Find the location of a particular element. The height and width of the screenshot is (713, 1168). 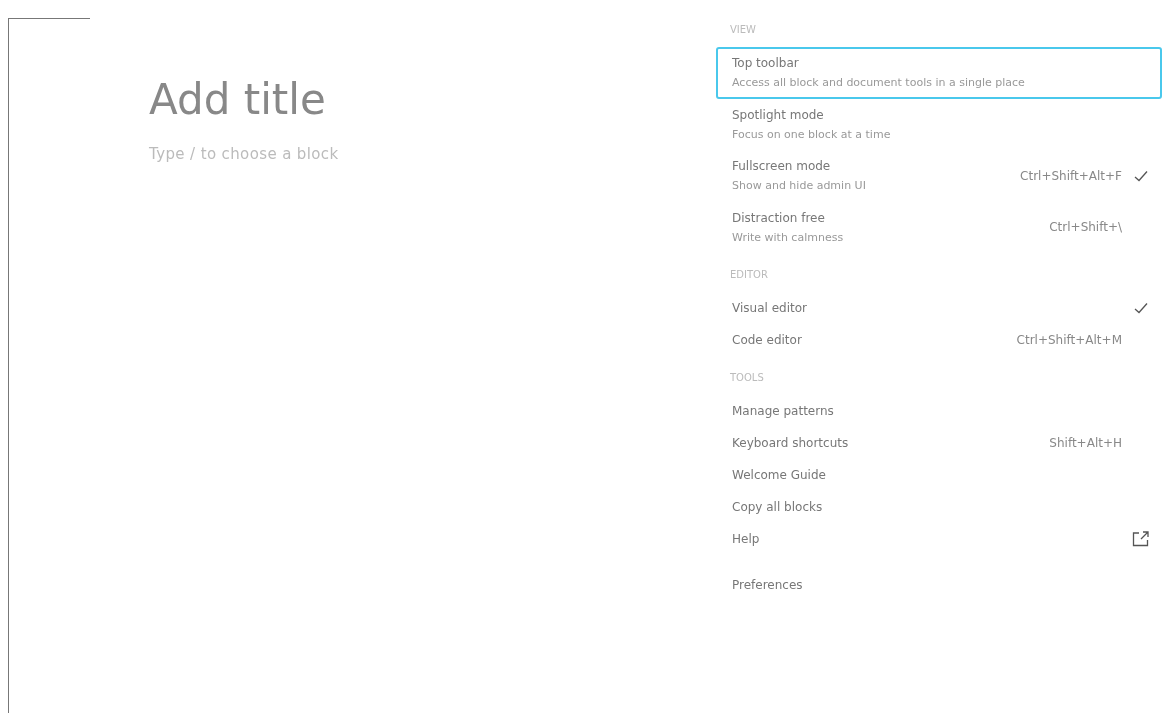

menu-item-label: Copy all blocks is located at coordinates (778, 507).